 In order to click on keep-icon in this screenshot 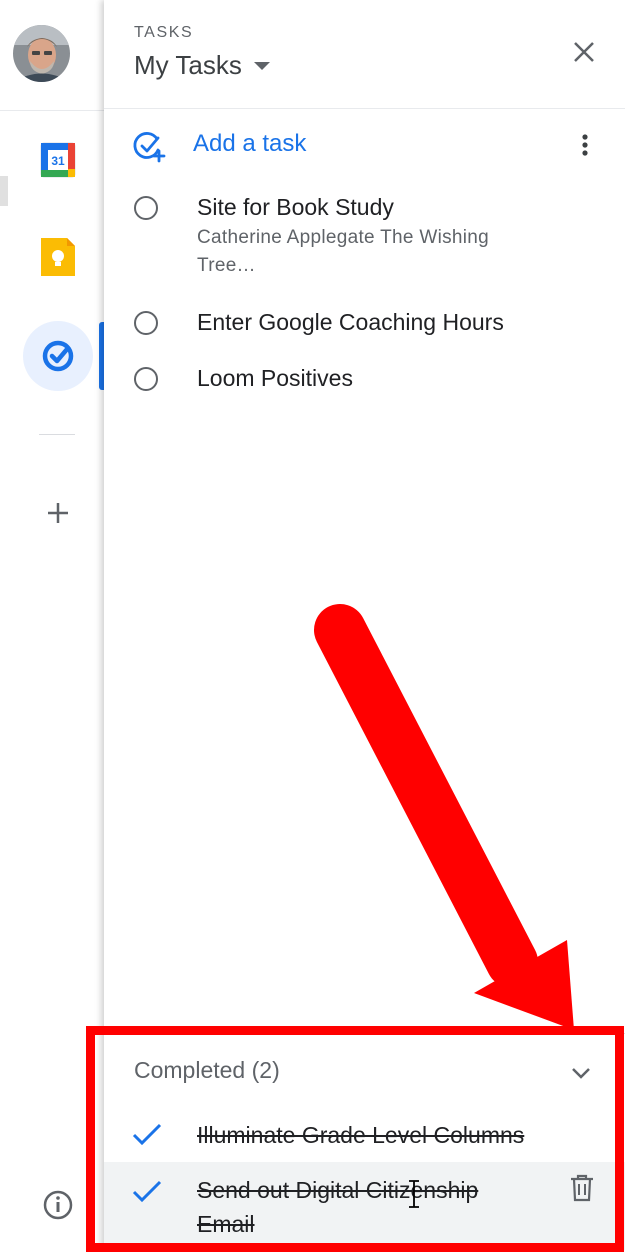, I will do `click(58, 257)`.